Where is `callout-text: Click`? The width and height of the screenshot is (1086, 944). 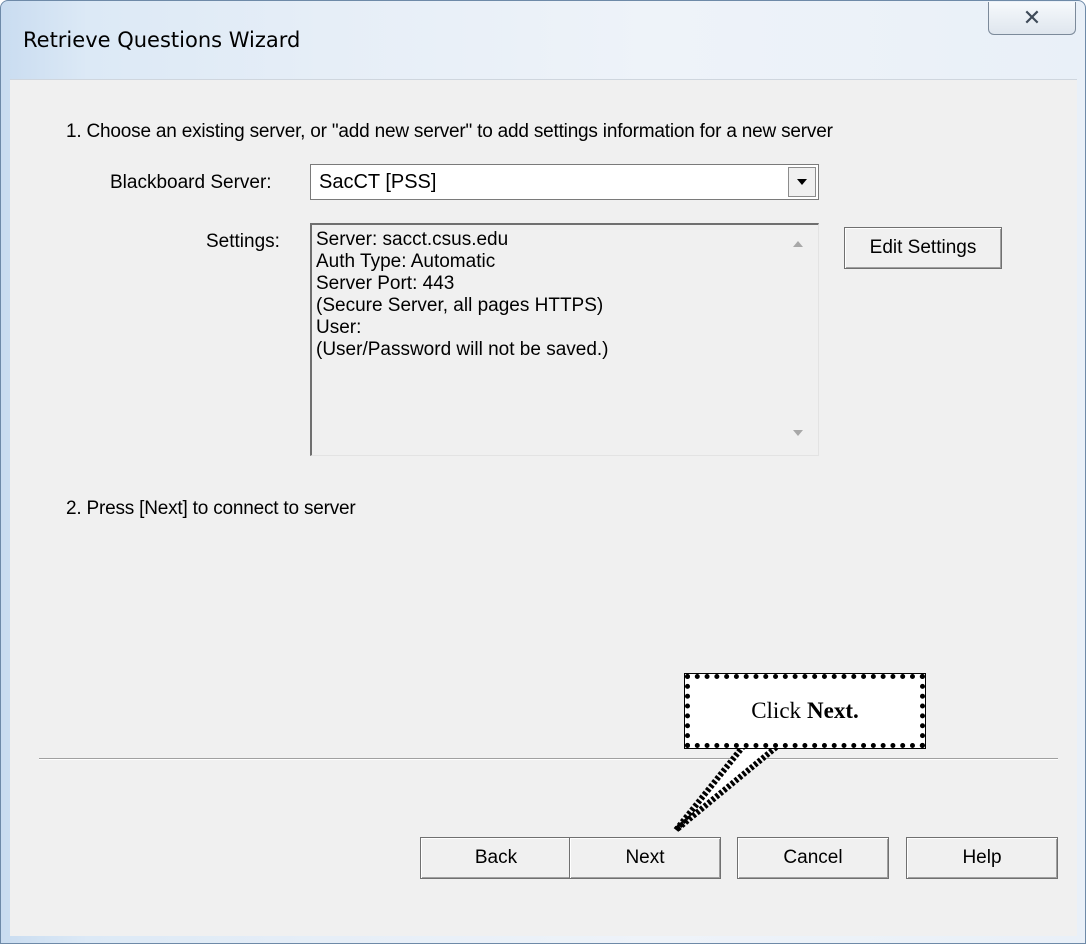
callout-text: Click is located at coordinates (776, 710).